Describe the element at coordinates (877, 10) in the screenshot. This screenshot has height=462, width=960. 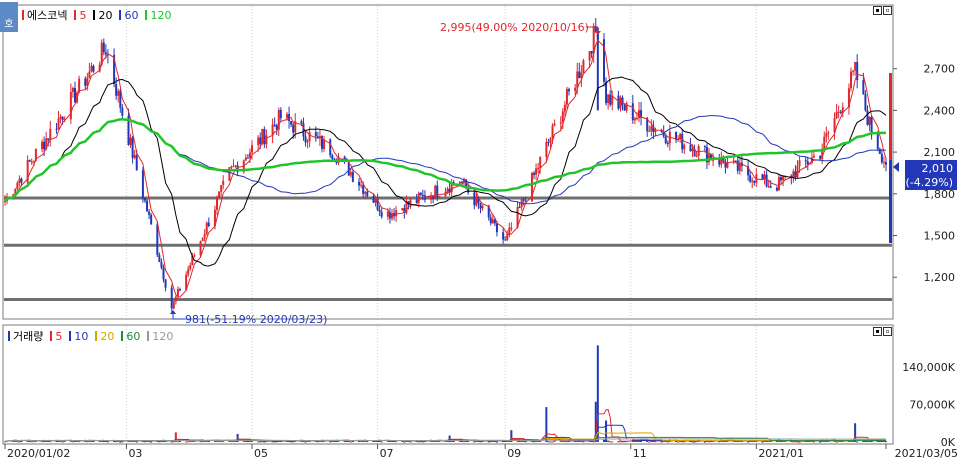
I see `price-panel-minimize-button: ▪` at that location.